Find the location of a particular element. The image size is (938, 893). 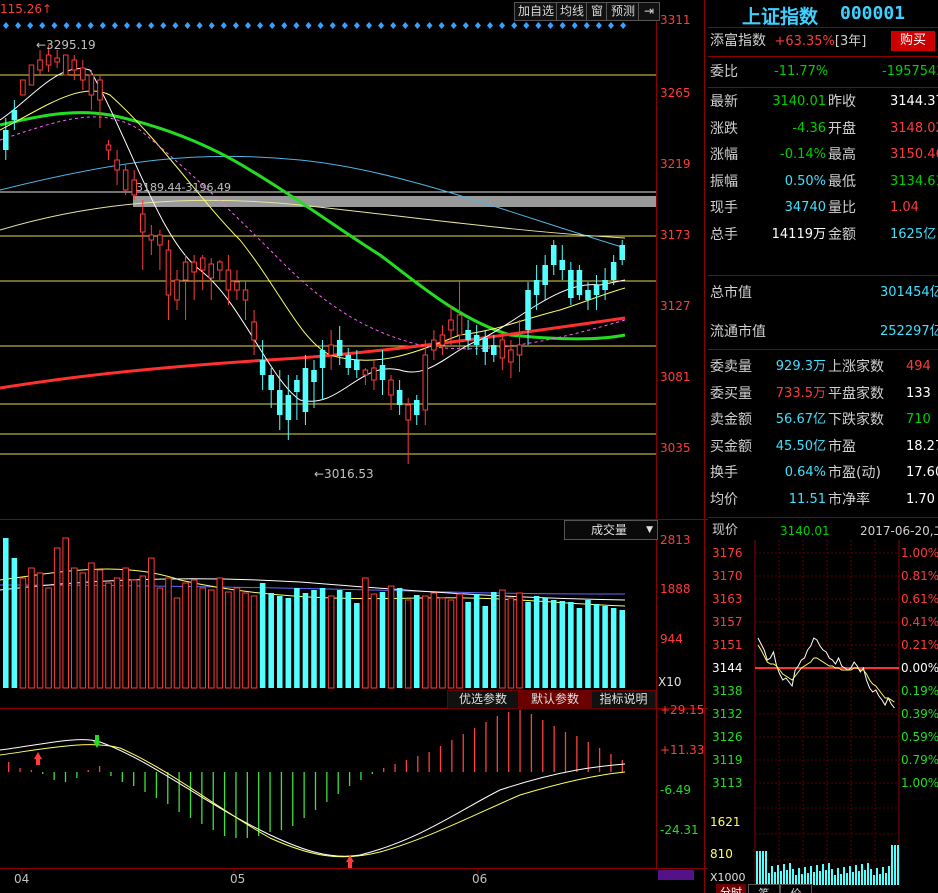

tab-default-params: 默认参数 is located at coordinates (555, 699).